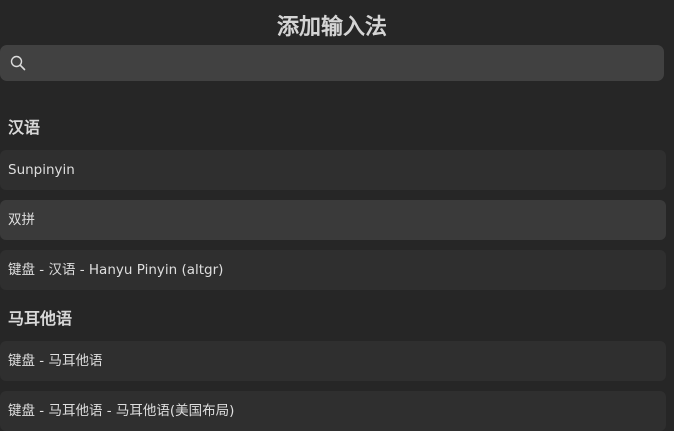 This screenshot has width=674, height=431. I want to click on list-item-label: Sunpinyin, so click(41, 170).